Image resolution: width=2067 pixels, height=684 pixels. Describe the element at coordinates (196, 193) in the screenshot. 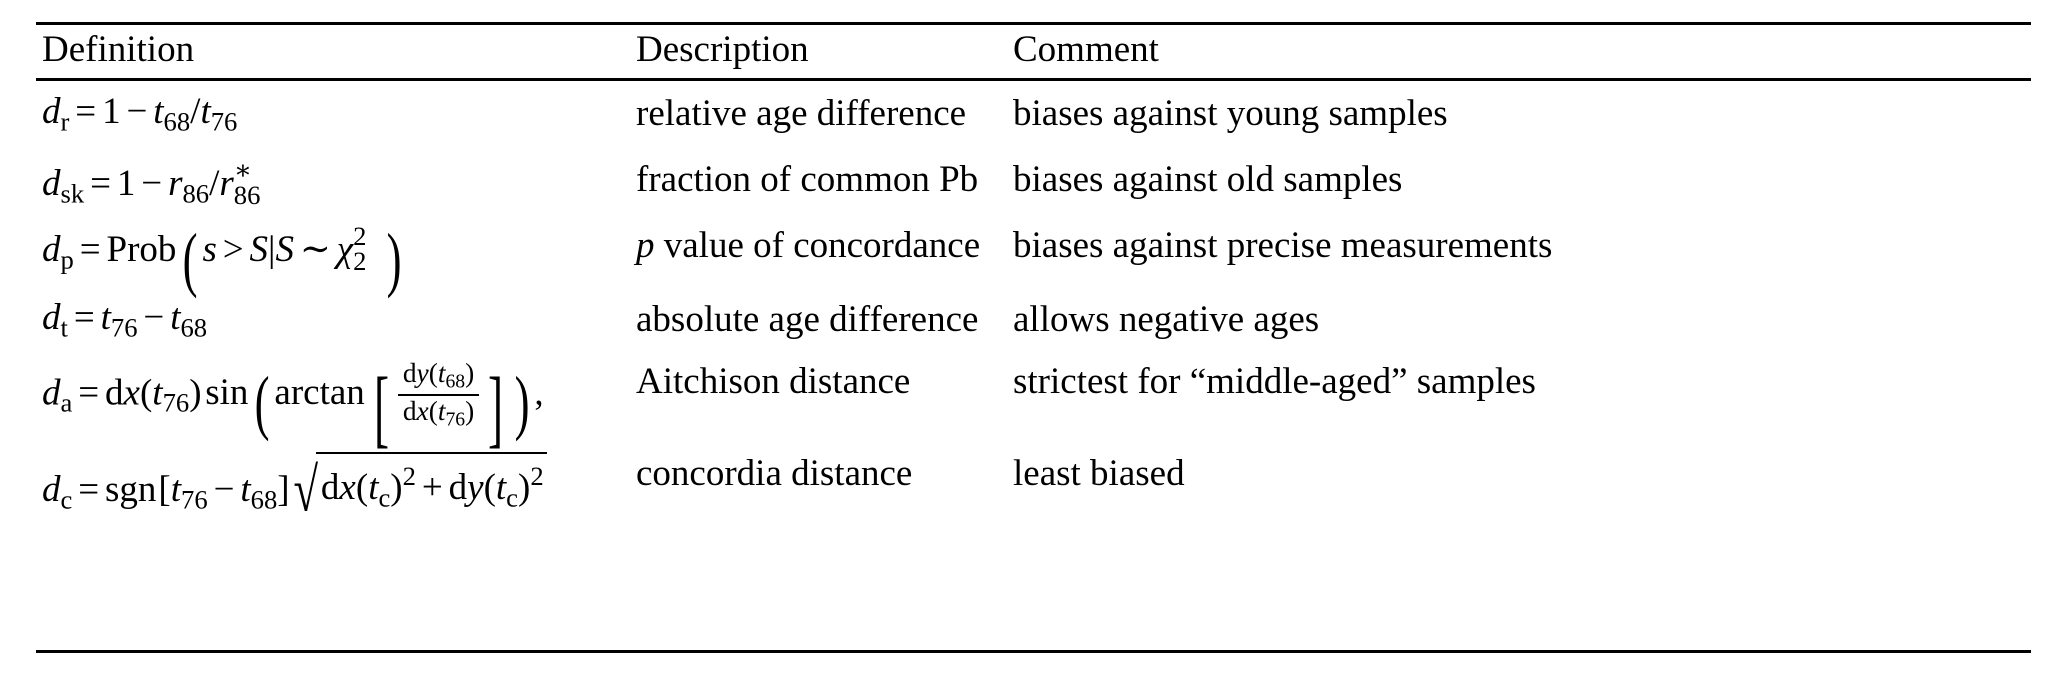

I see `math-sub-86: 86` at that location.